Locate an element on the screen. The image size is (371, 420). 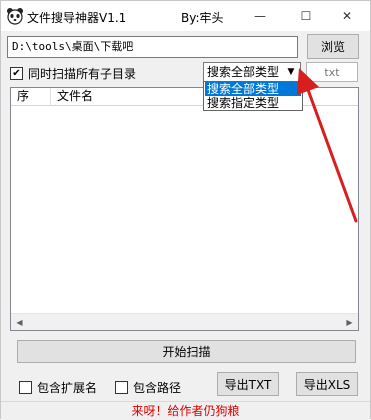
minimize-button: — is located at coordinates (260, 16).